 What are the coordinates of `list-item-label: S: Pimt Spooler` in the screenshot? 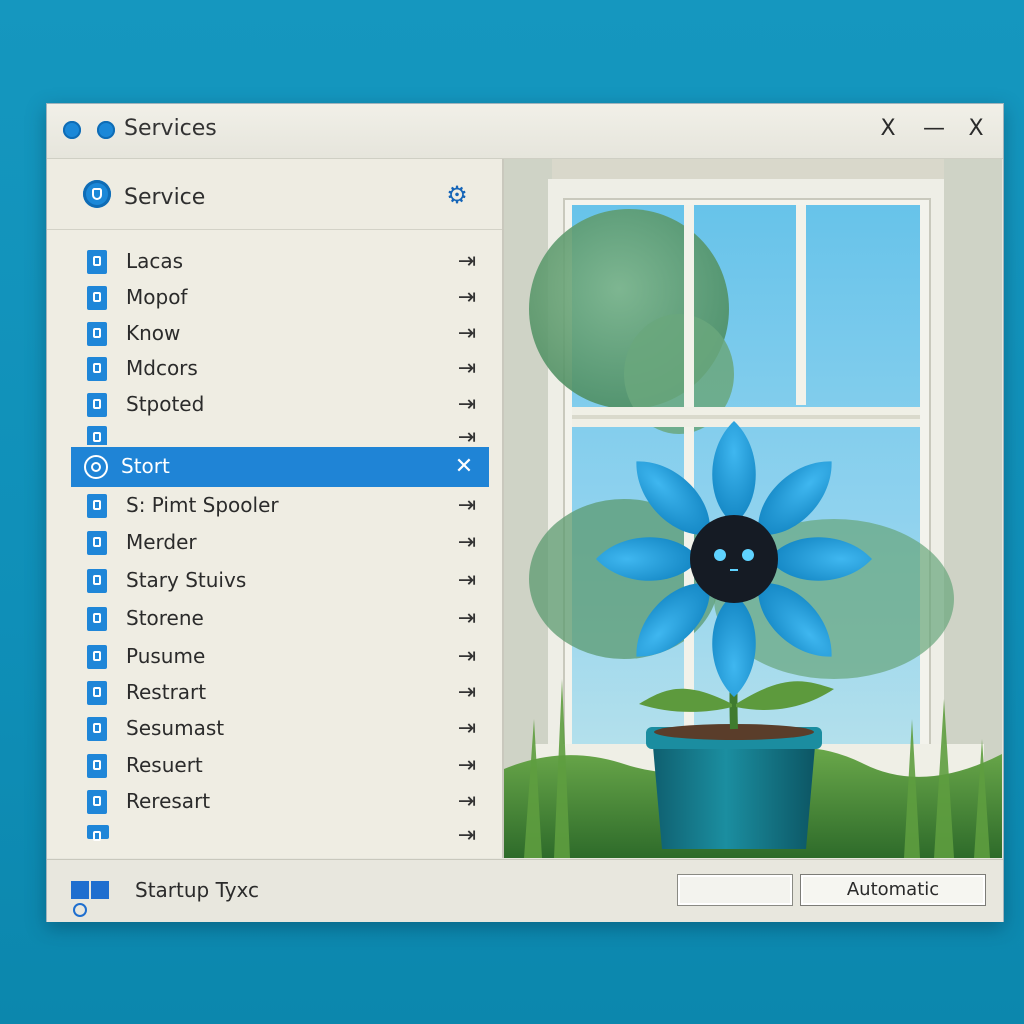 It's located at (202, 505).